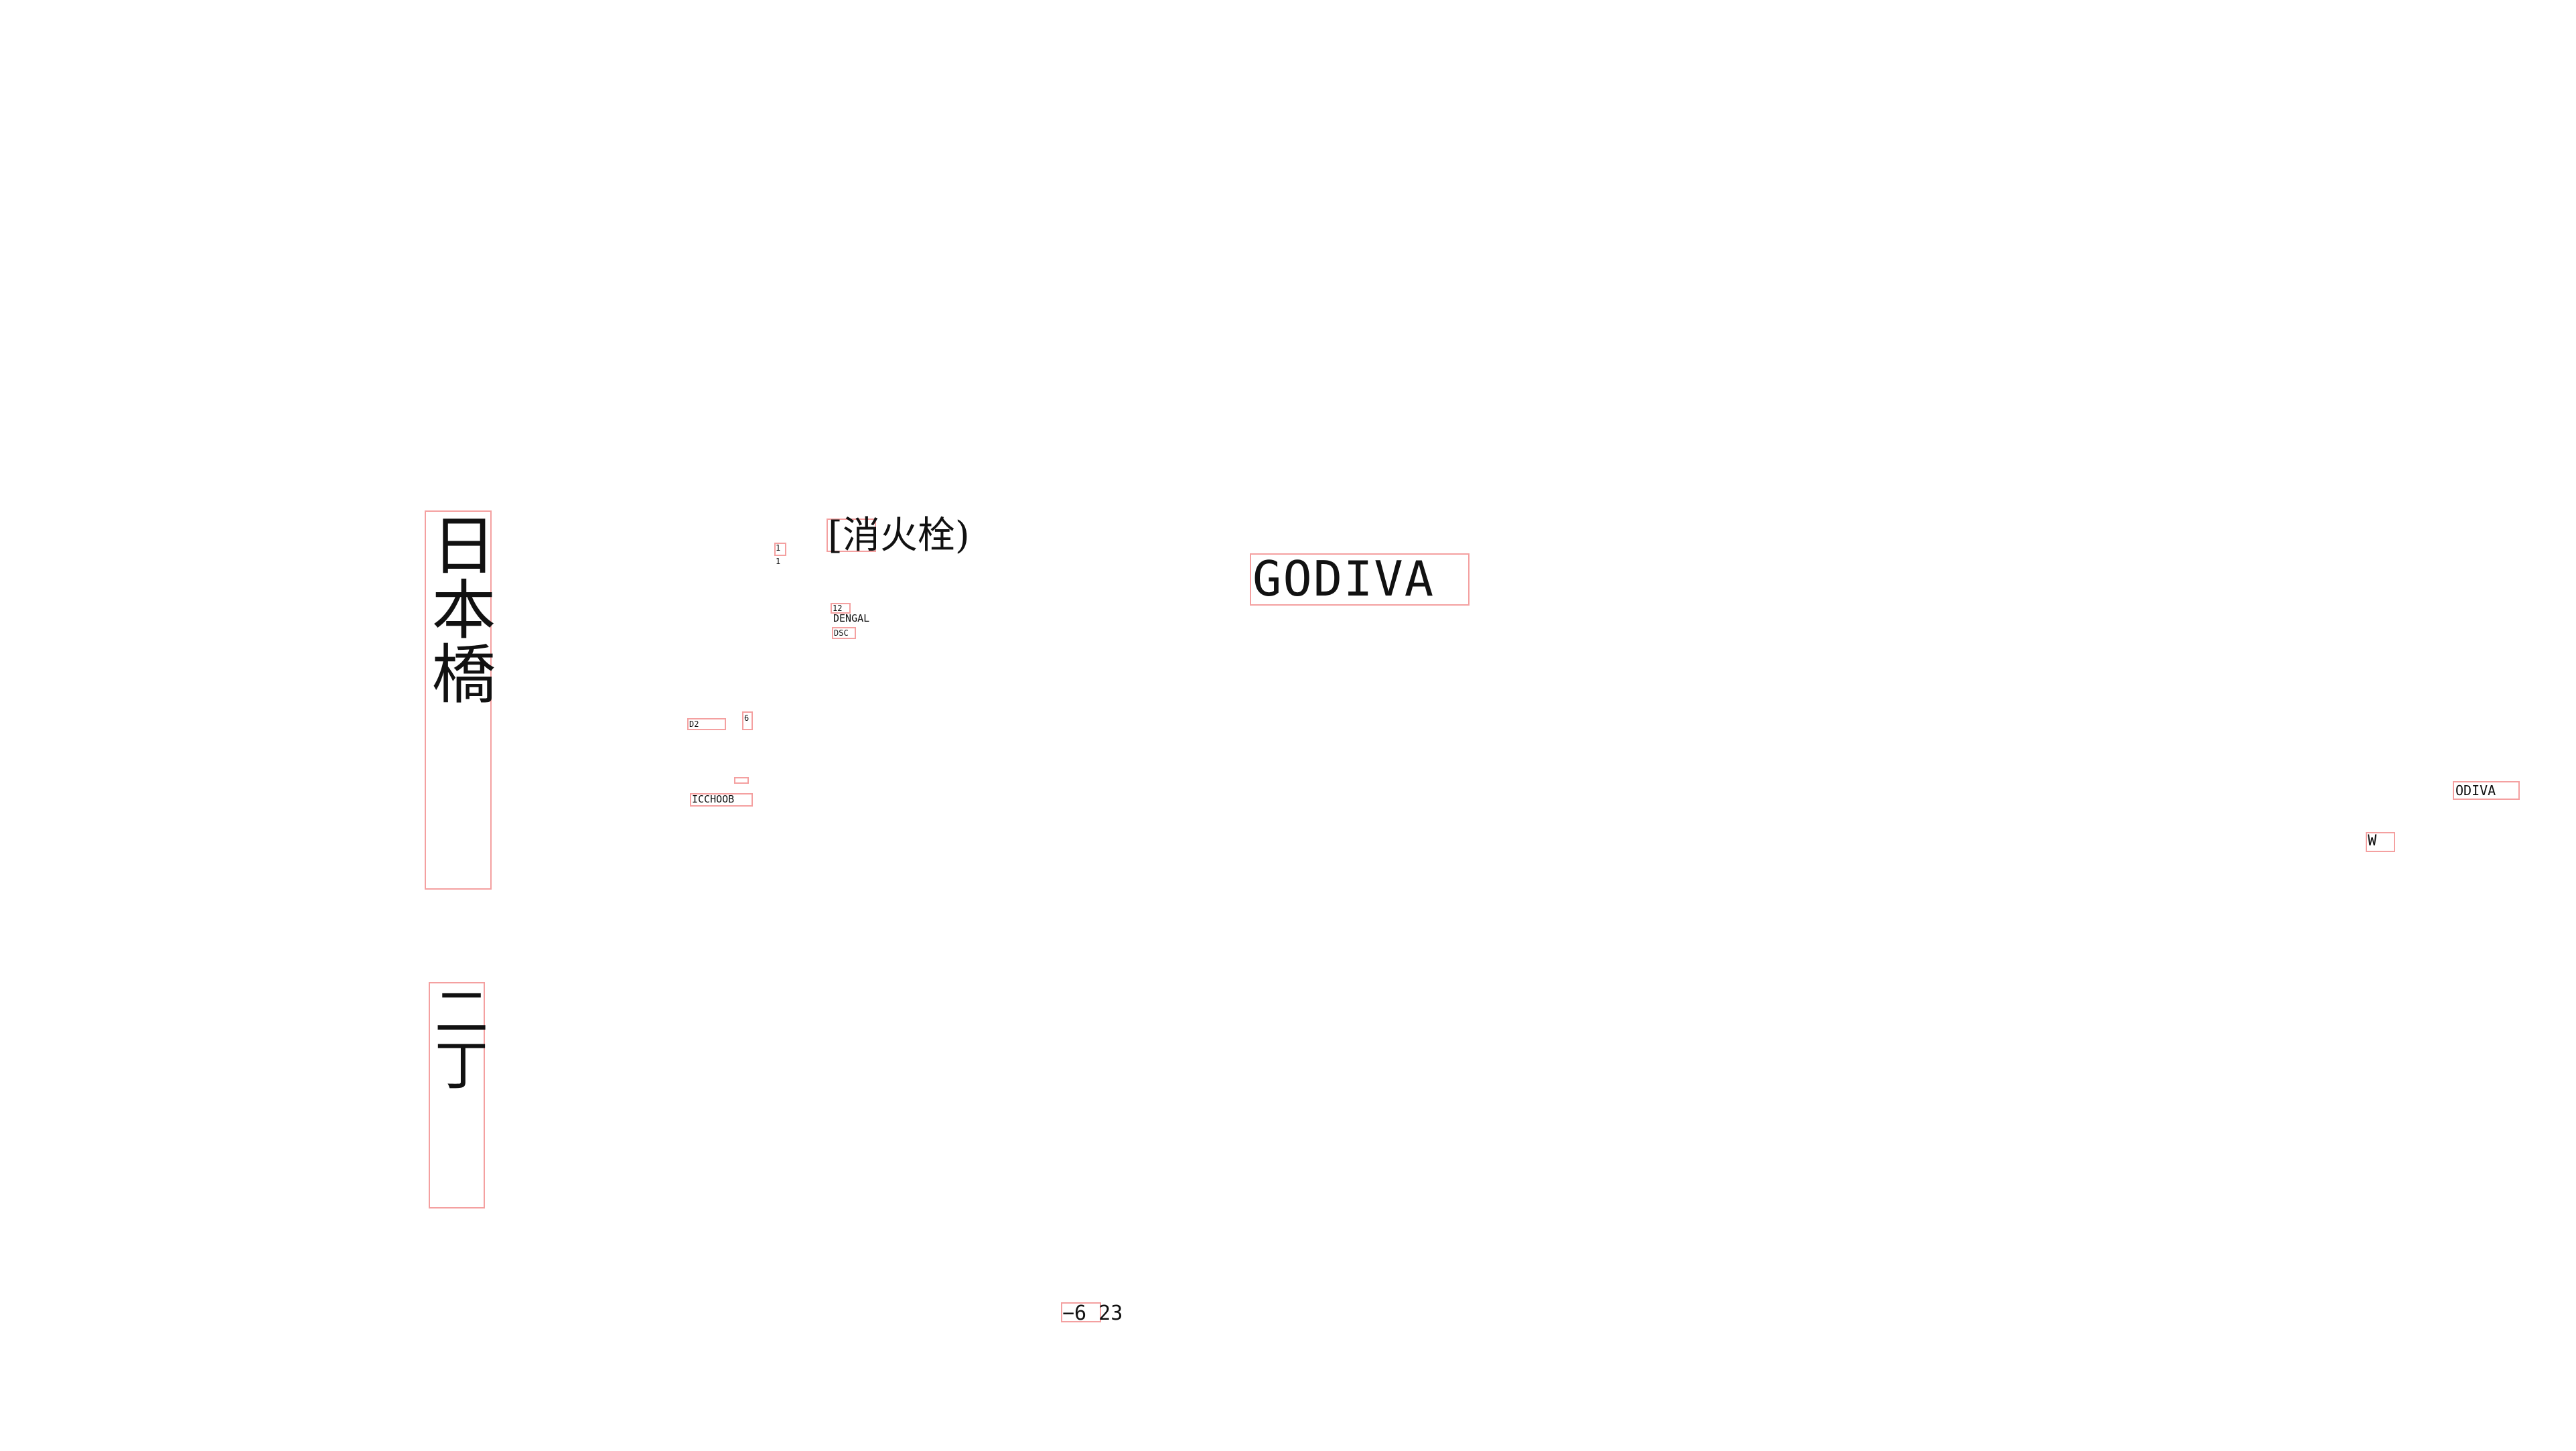 The image size is (2576, 1451). I want to click on sign-icchoob: ICCHOOB, so click(713, 799).